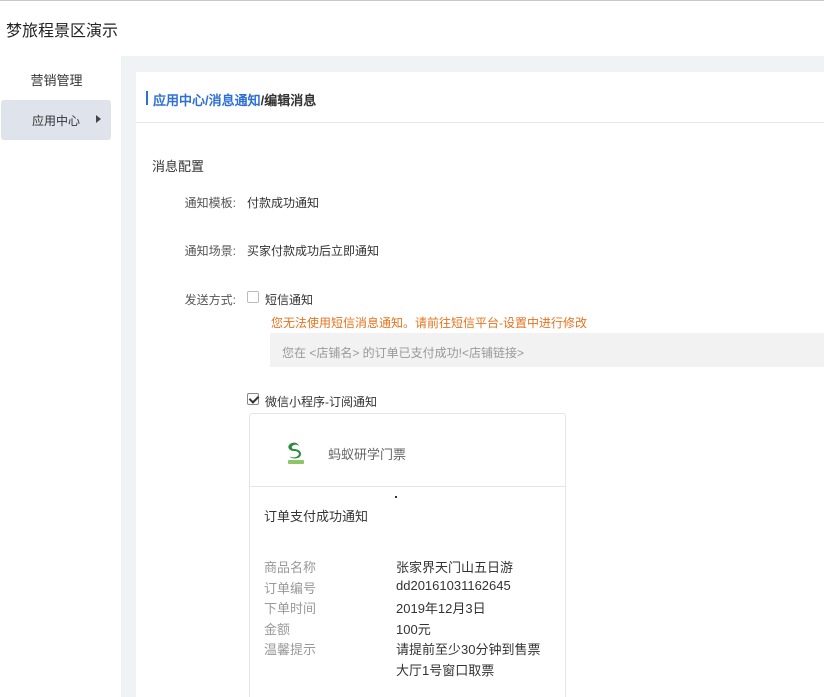  What do you see at coordinates (290, 588) in the screenshot?
I see `field-key: 订单编号` at bounding box center [290, 588].